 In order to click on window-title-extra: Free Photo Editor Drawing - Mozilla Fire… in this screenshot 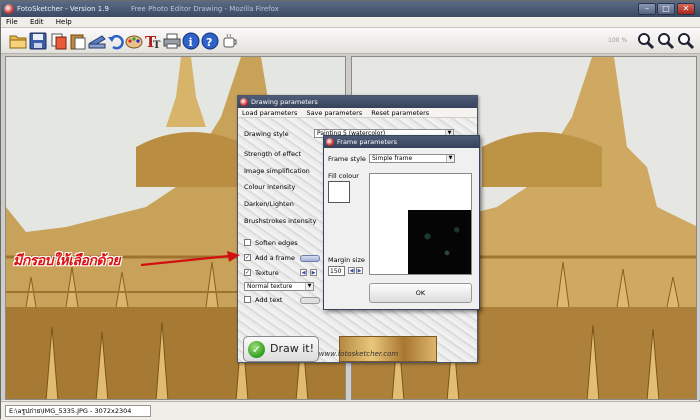, I will do `click(205, 9)`.